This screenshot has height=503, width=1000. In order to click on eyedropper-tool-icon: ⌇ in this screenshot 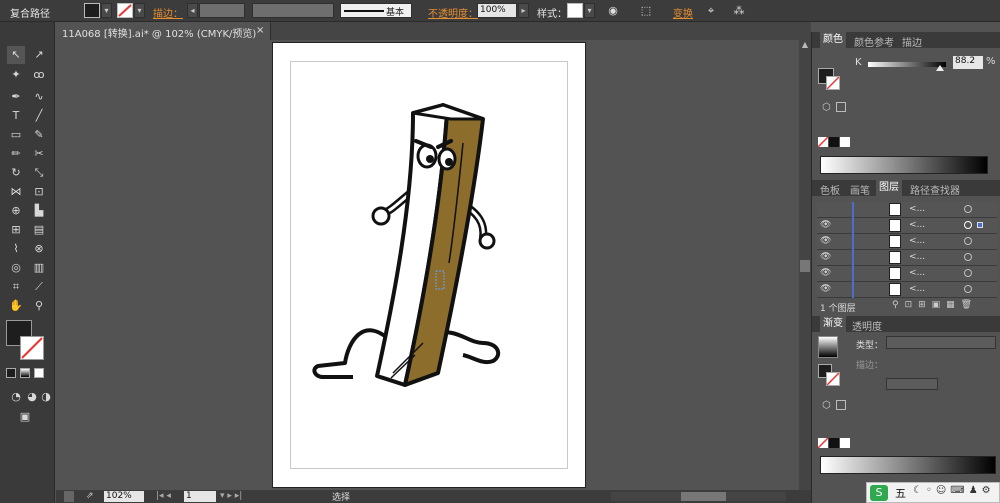, I will do `click(16, 249)`.